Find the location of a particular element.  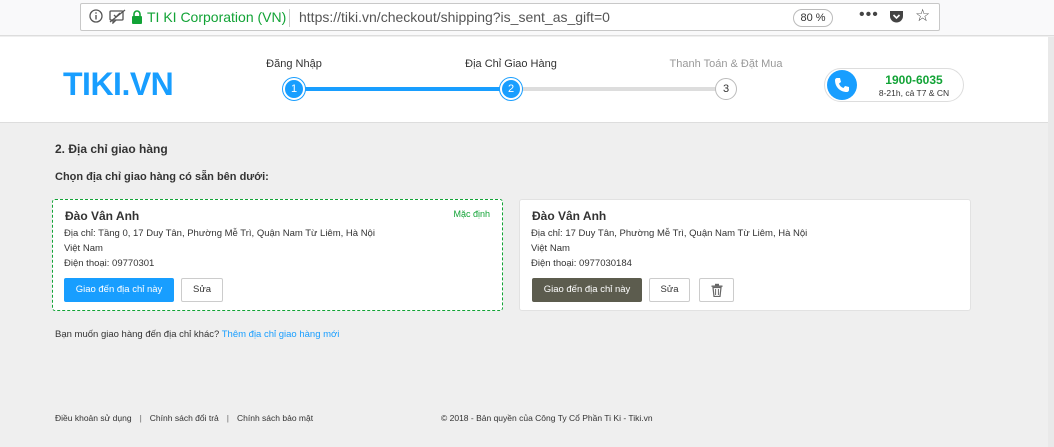

trash-icon is located at coordinates (717, 290).